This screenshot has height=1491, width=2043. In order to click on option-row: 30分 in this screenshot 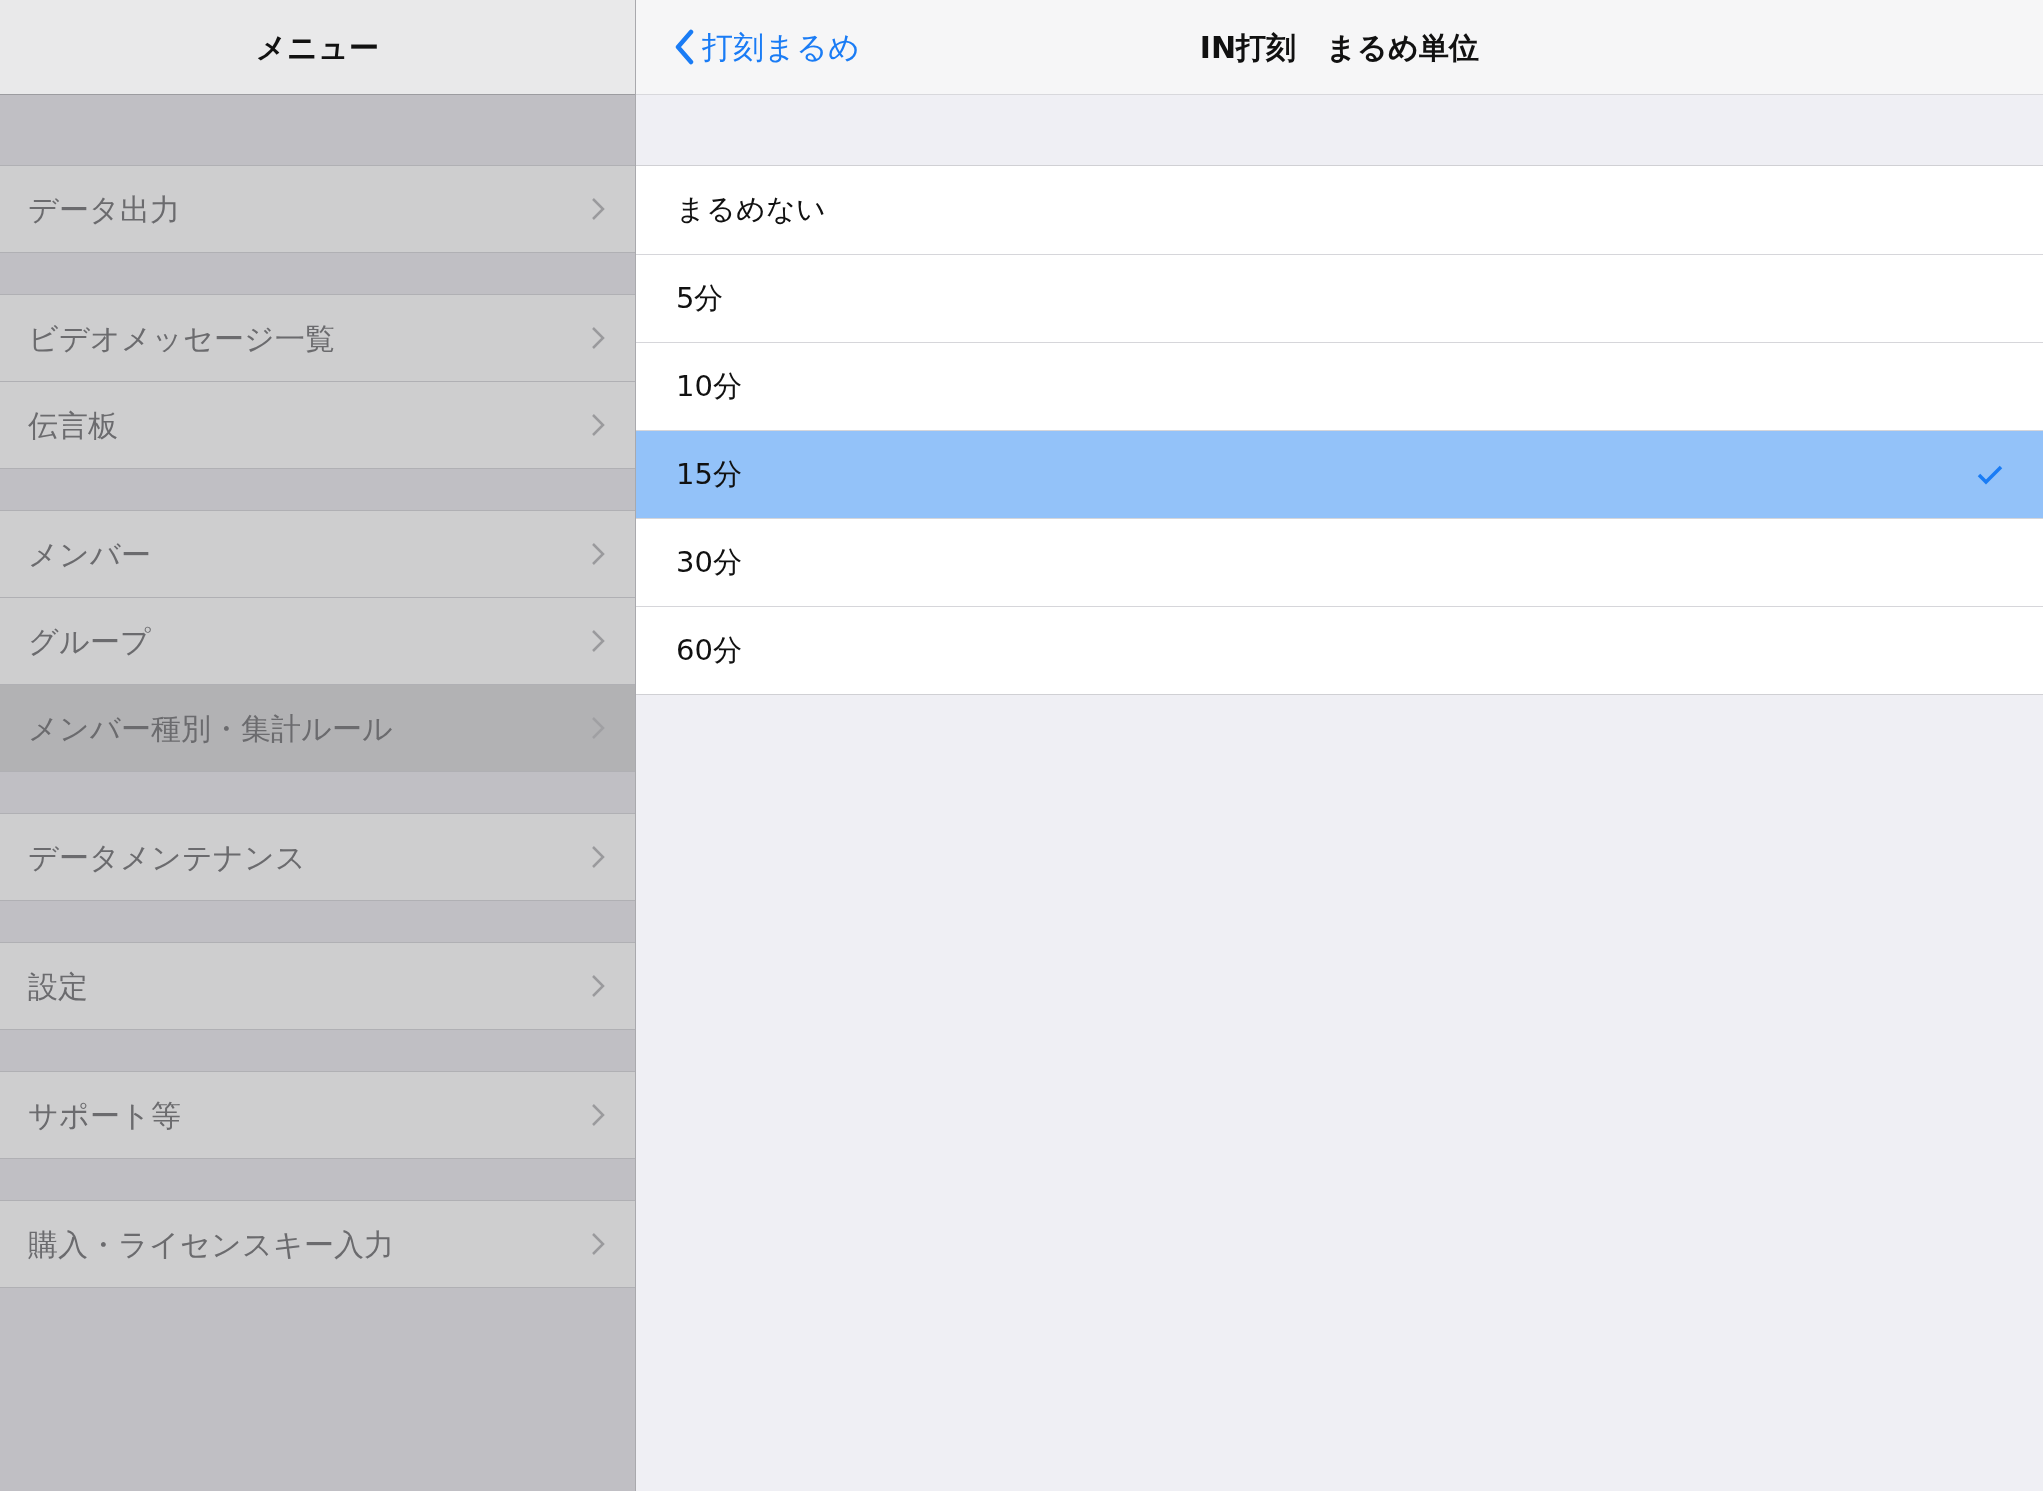, I will do `click(1339, 562)`.